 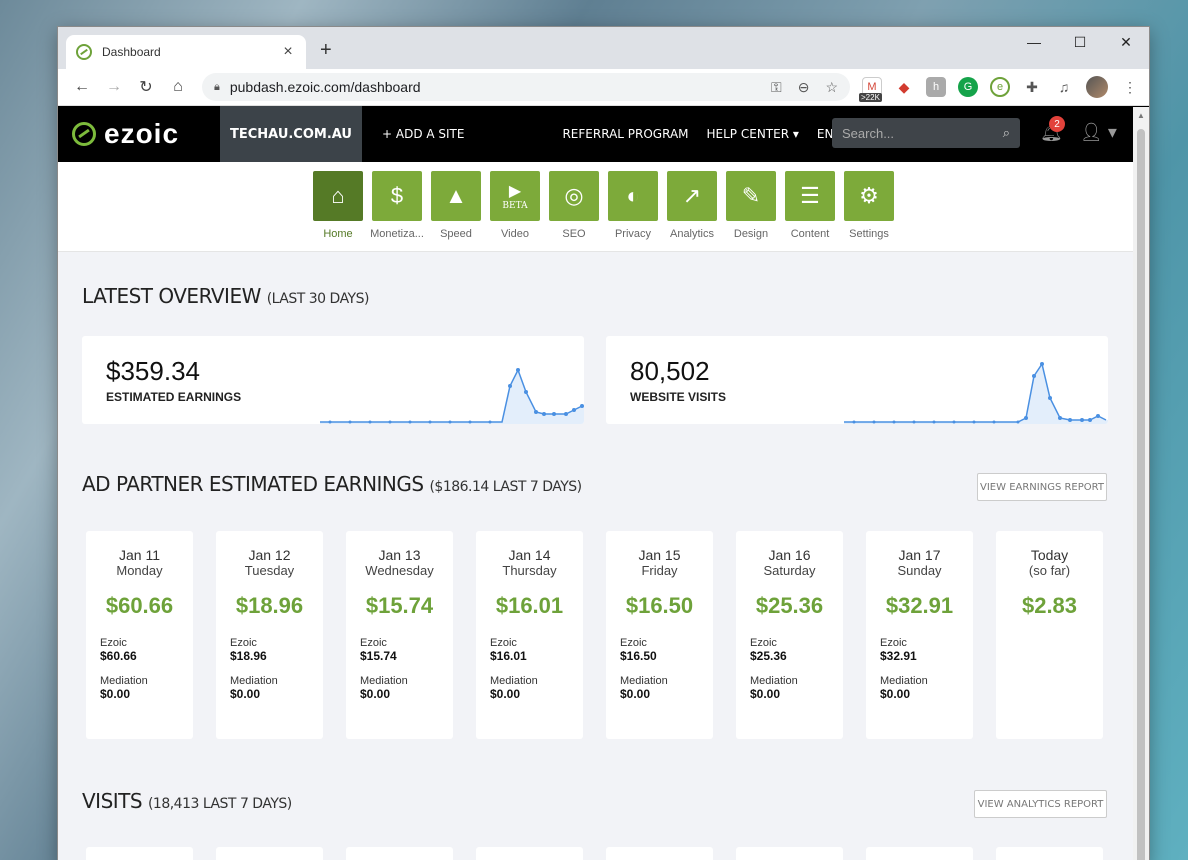 I want to click on day-total: $16.50, so click(x=659, y=605).